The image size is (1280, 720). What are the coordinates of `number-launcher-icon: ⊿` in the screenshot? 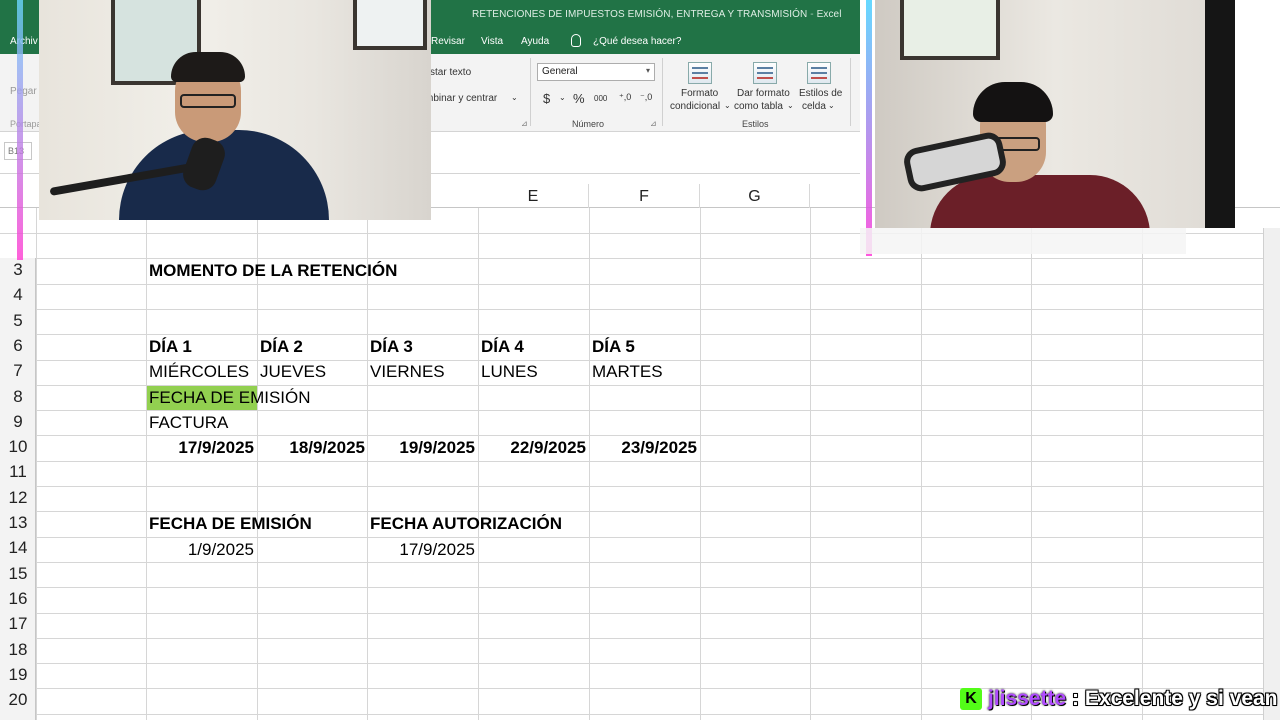 It's located at (653, 123).